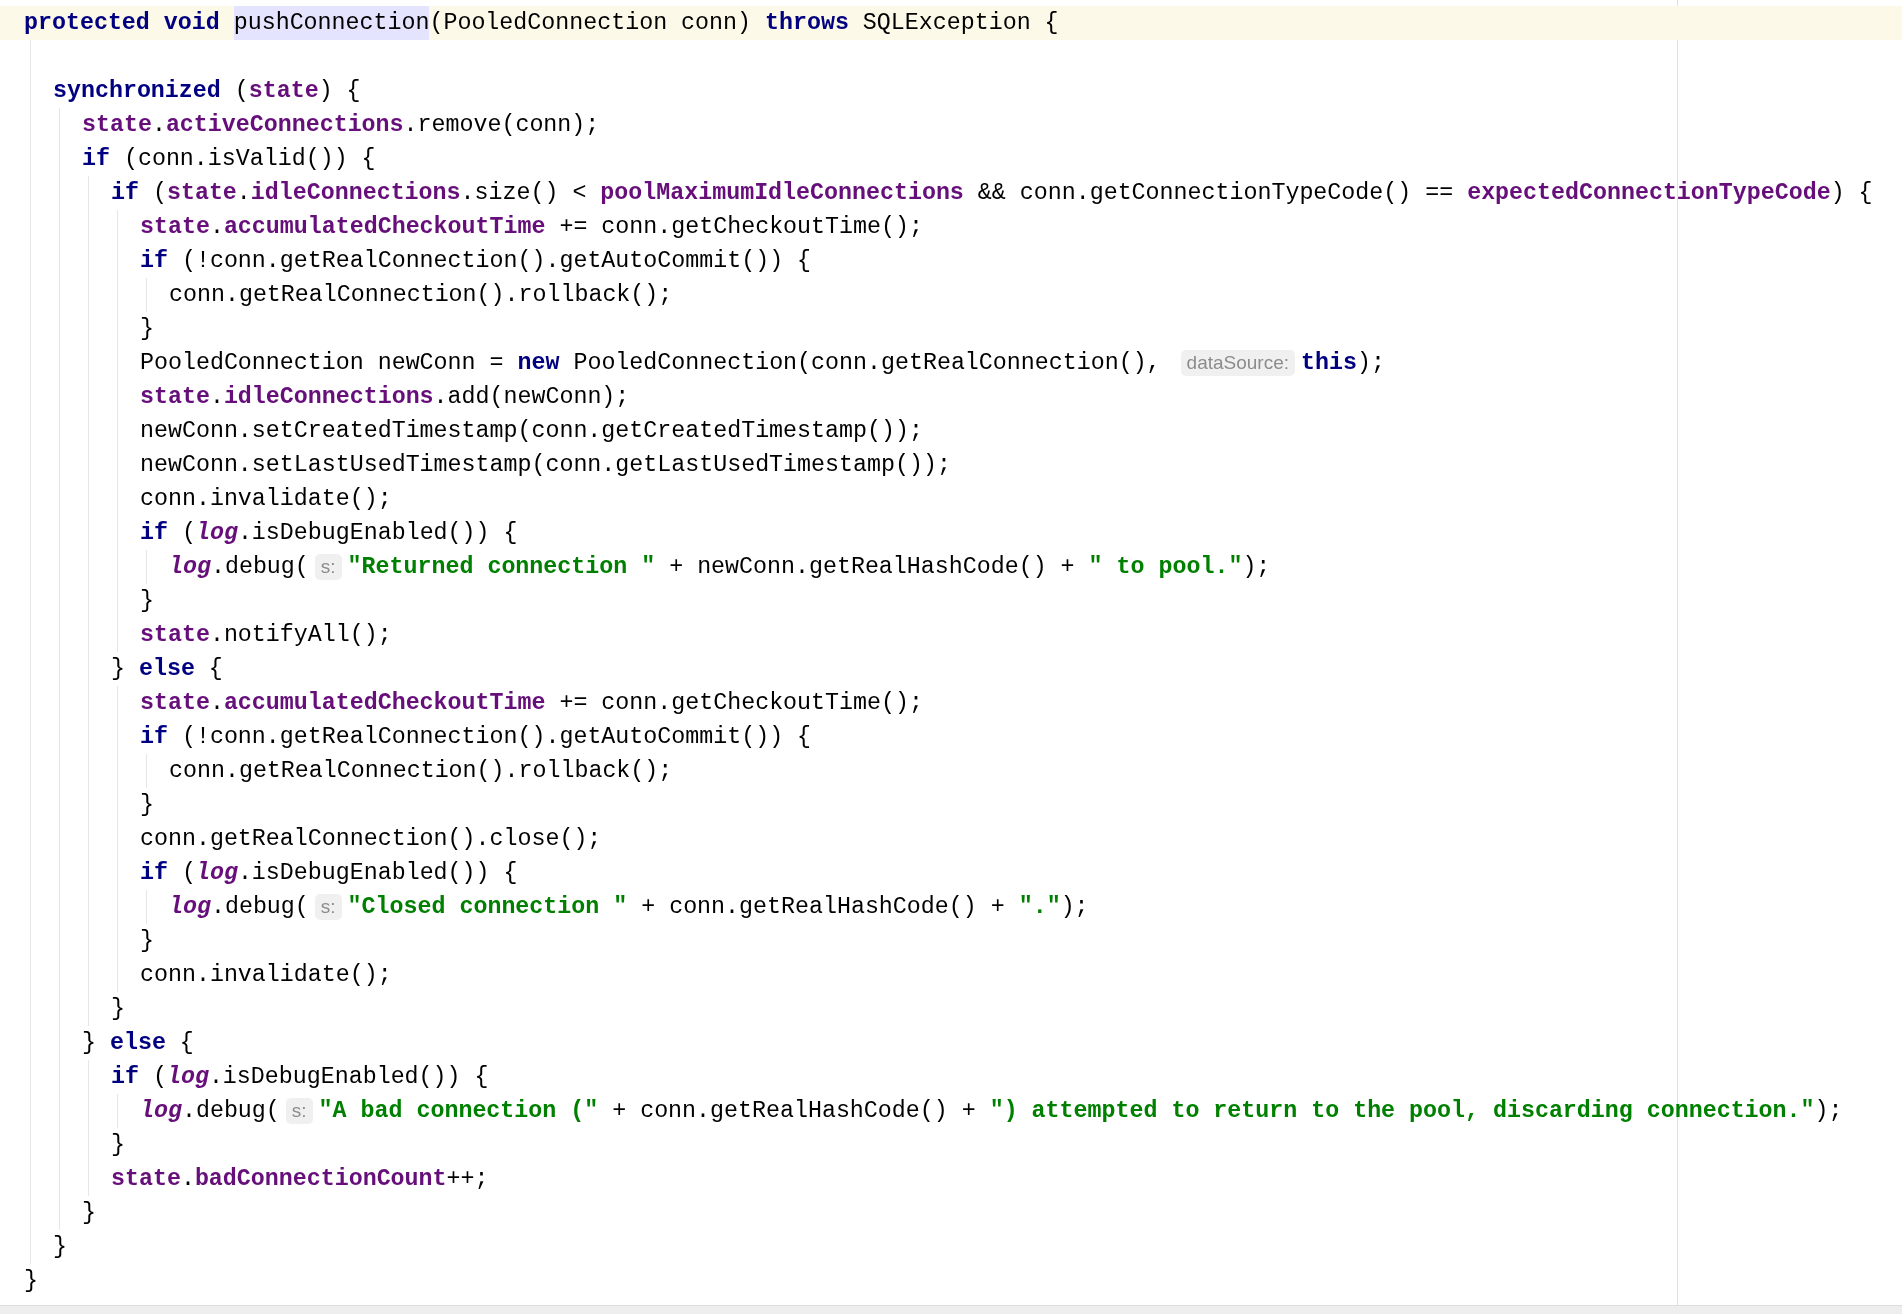  Describe the element at coordinates (807, 23) in the screenshot. I see `keyword: throws` at that location.